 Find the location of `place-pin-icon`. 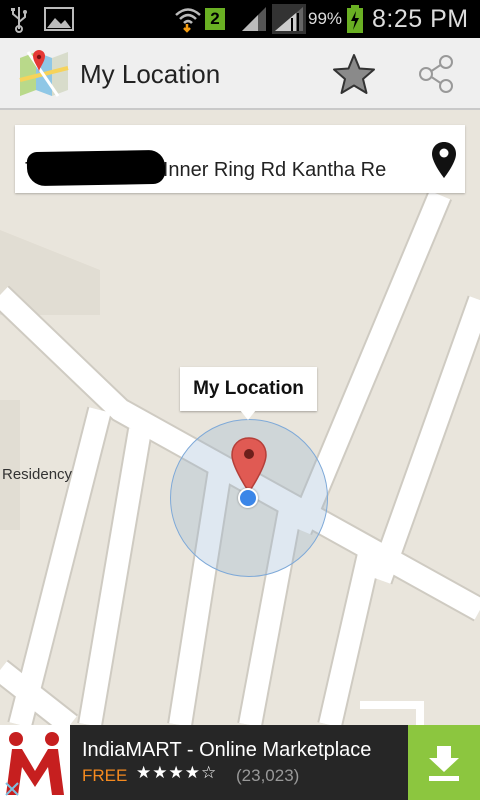

place-pin-icon is located at coordinates (444, 160).